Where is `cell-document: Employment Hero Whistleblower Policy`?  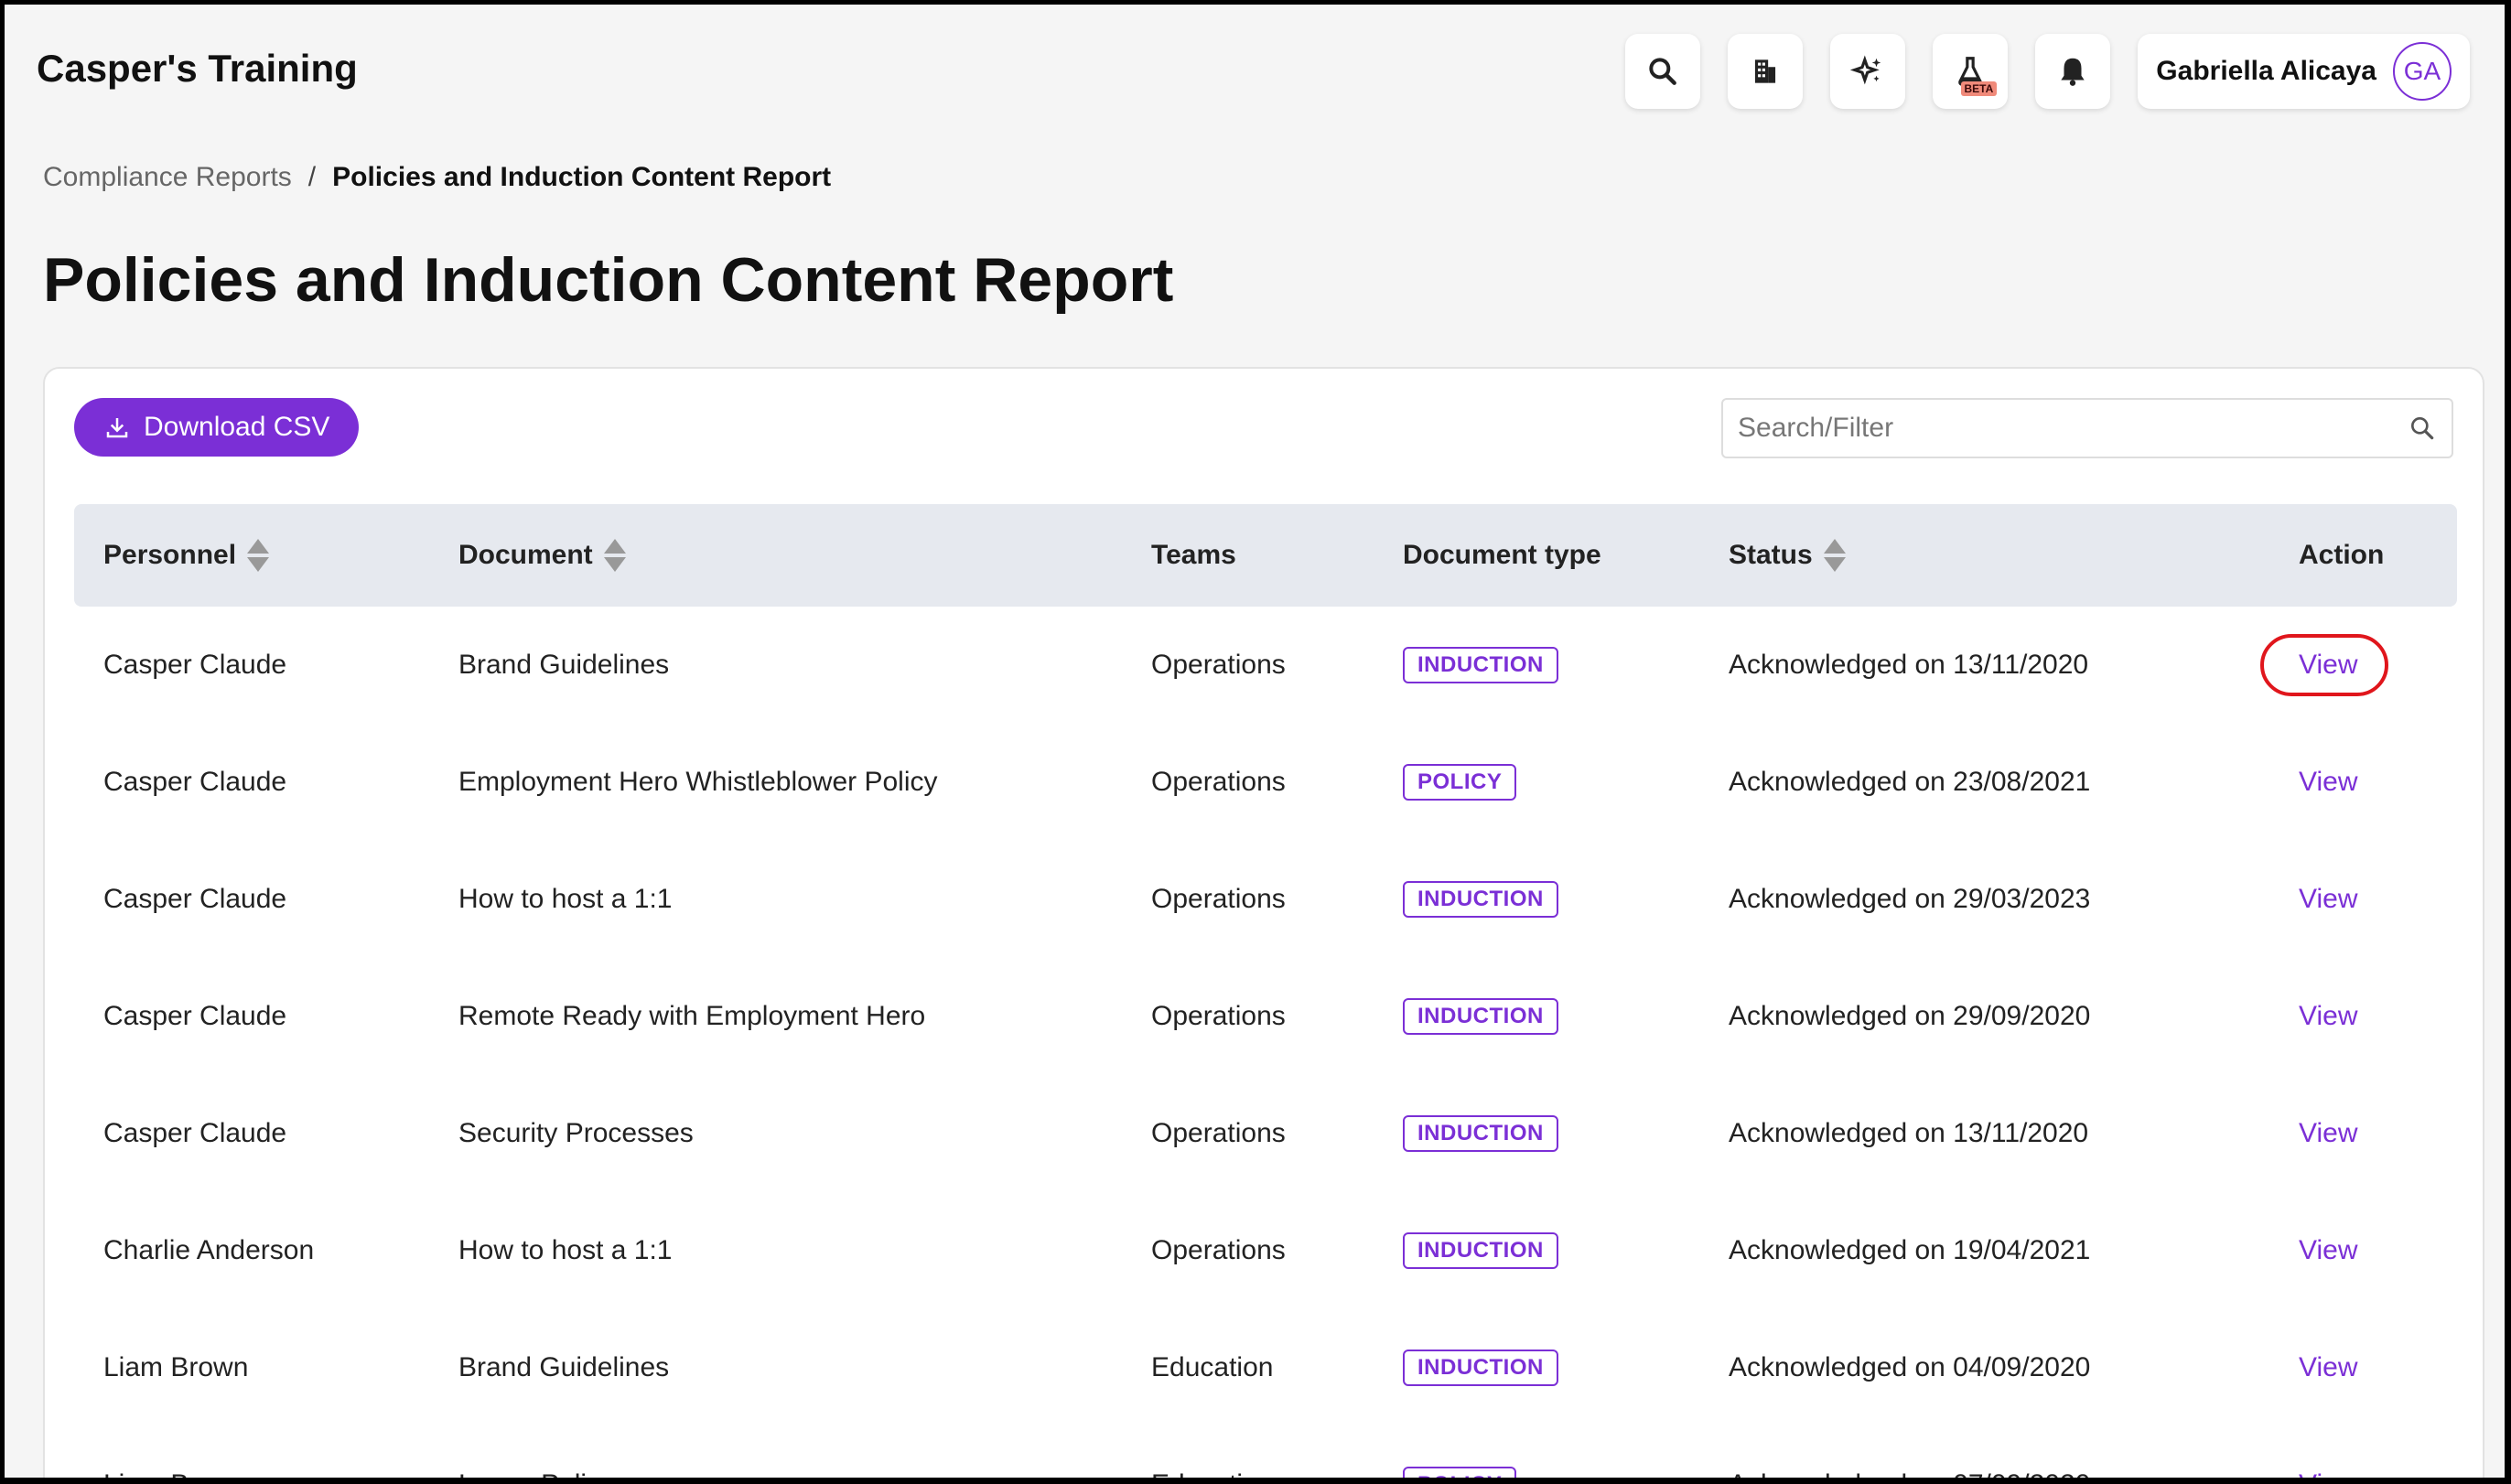
cell-document: Employment Hero Whistleblower Policy is located at coordinates (698, 782).